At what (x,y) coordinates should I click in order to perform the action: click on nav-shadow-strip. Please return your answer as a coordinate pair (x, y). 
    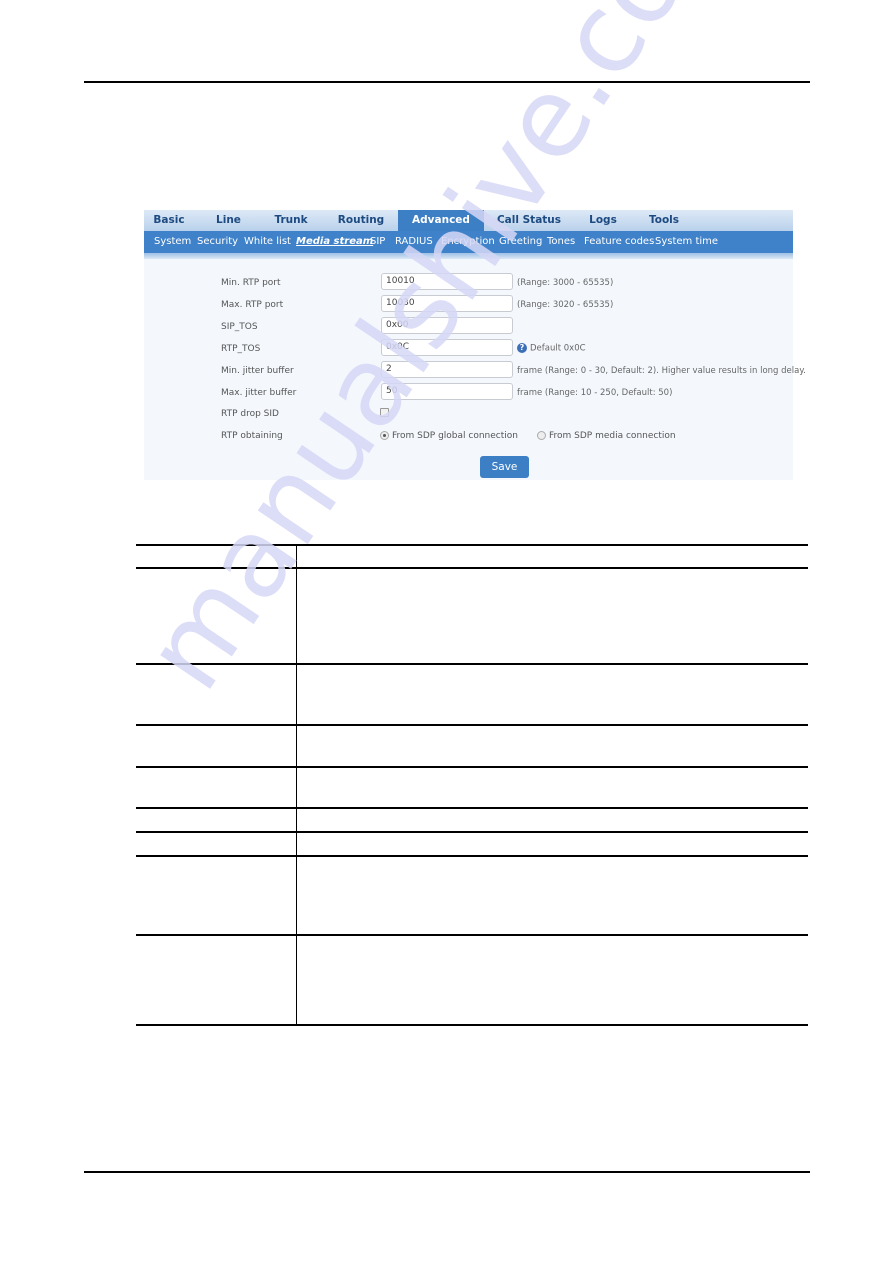
    Looking at the image, I should click on (468, 256).